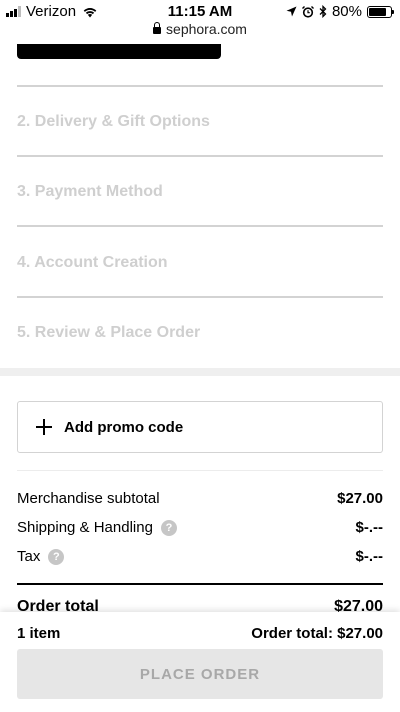 This screenshot has height=712, width=400. I want to click on bottom-summary-row: 1 item Order total: $27.00, so click(200, 633).